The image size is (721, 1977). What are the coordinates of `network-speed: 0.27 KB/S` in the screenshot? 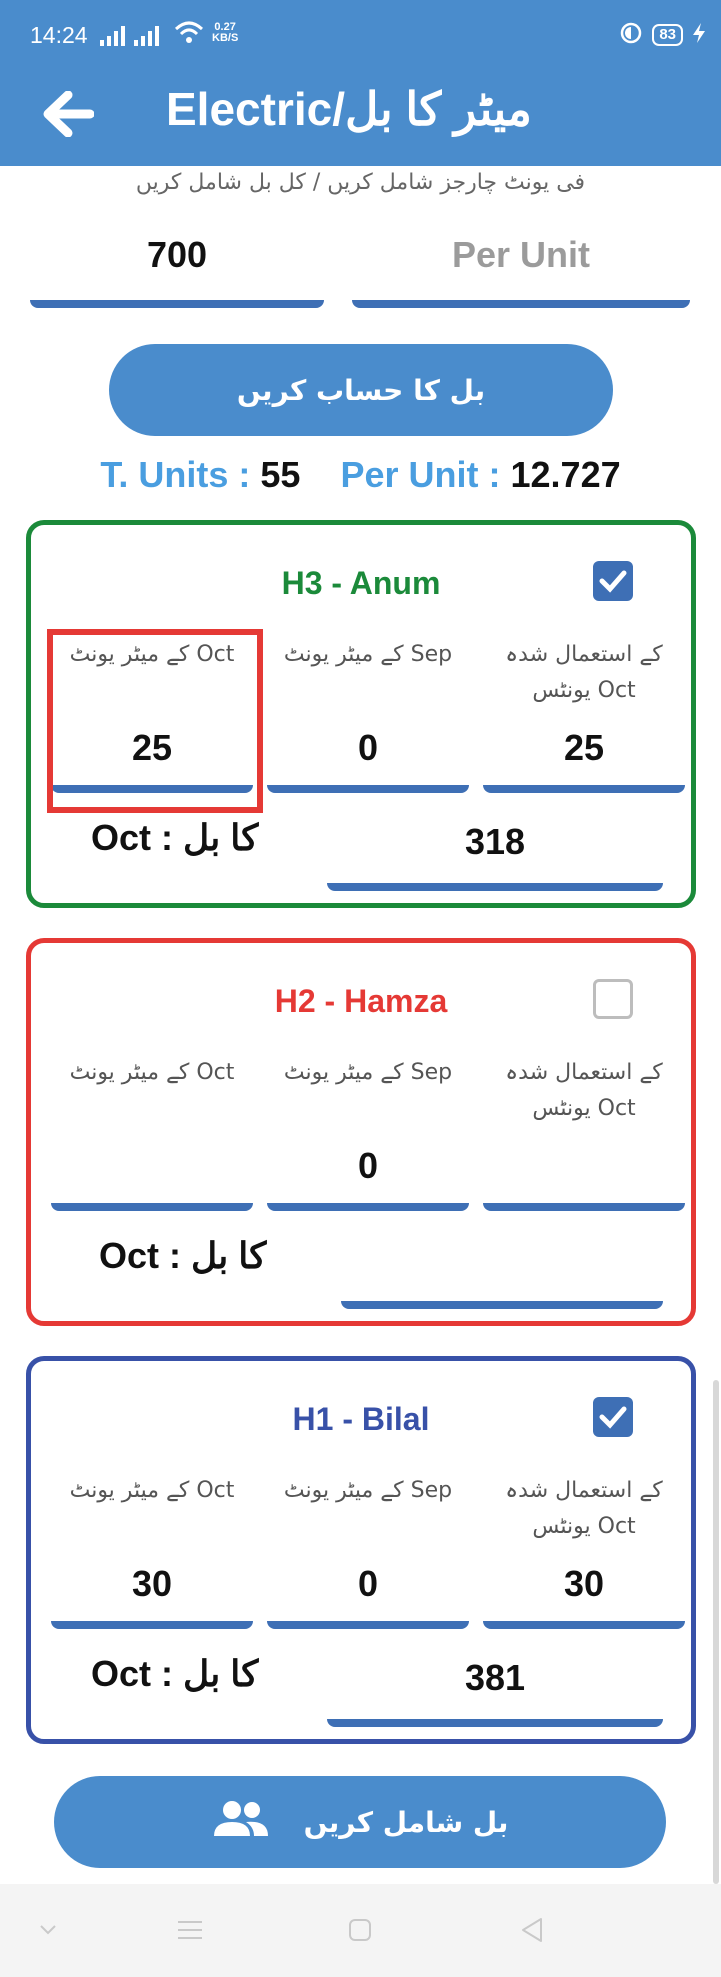 It's located at (225, 33).